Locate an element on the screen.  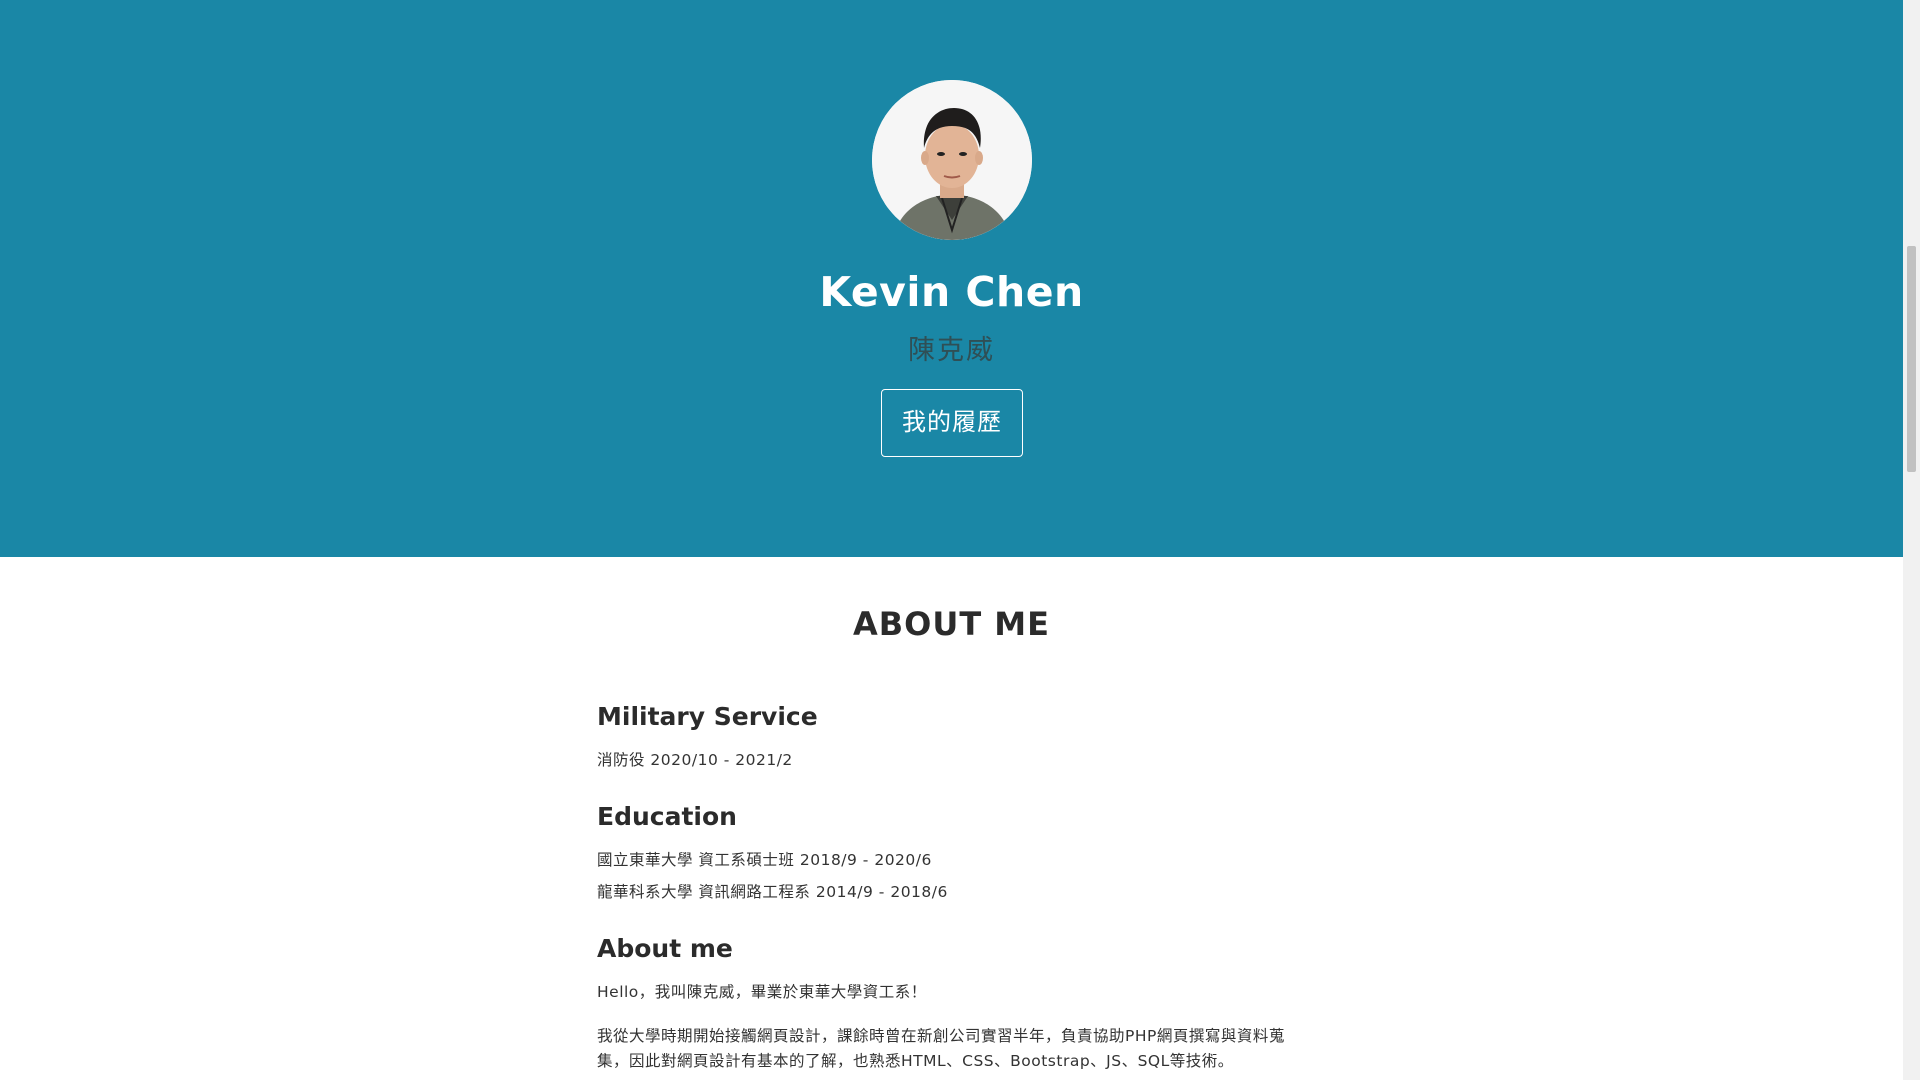
profile-avatar is located at coordinates (952, 160).